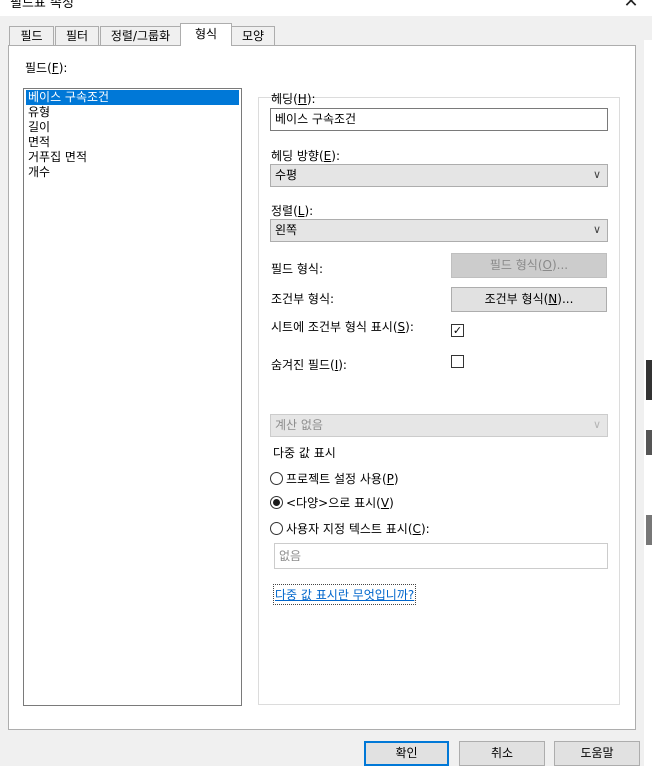  Describe the element at coordinates (457, 361) in the screenshot. I see `hidden-field-checkbox` at that location.